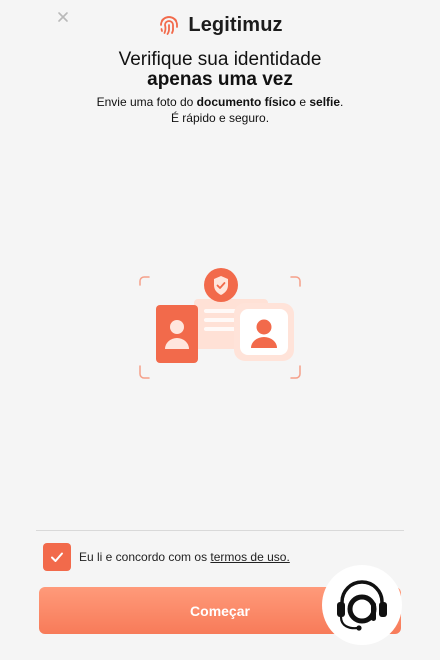 This screenshot has height=660, width=440. What do you see at coordinates (220, 118) in the screenshot?
I see `subtitle-line-2: É rápido e seguro.` at bounding box center [220, 118].